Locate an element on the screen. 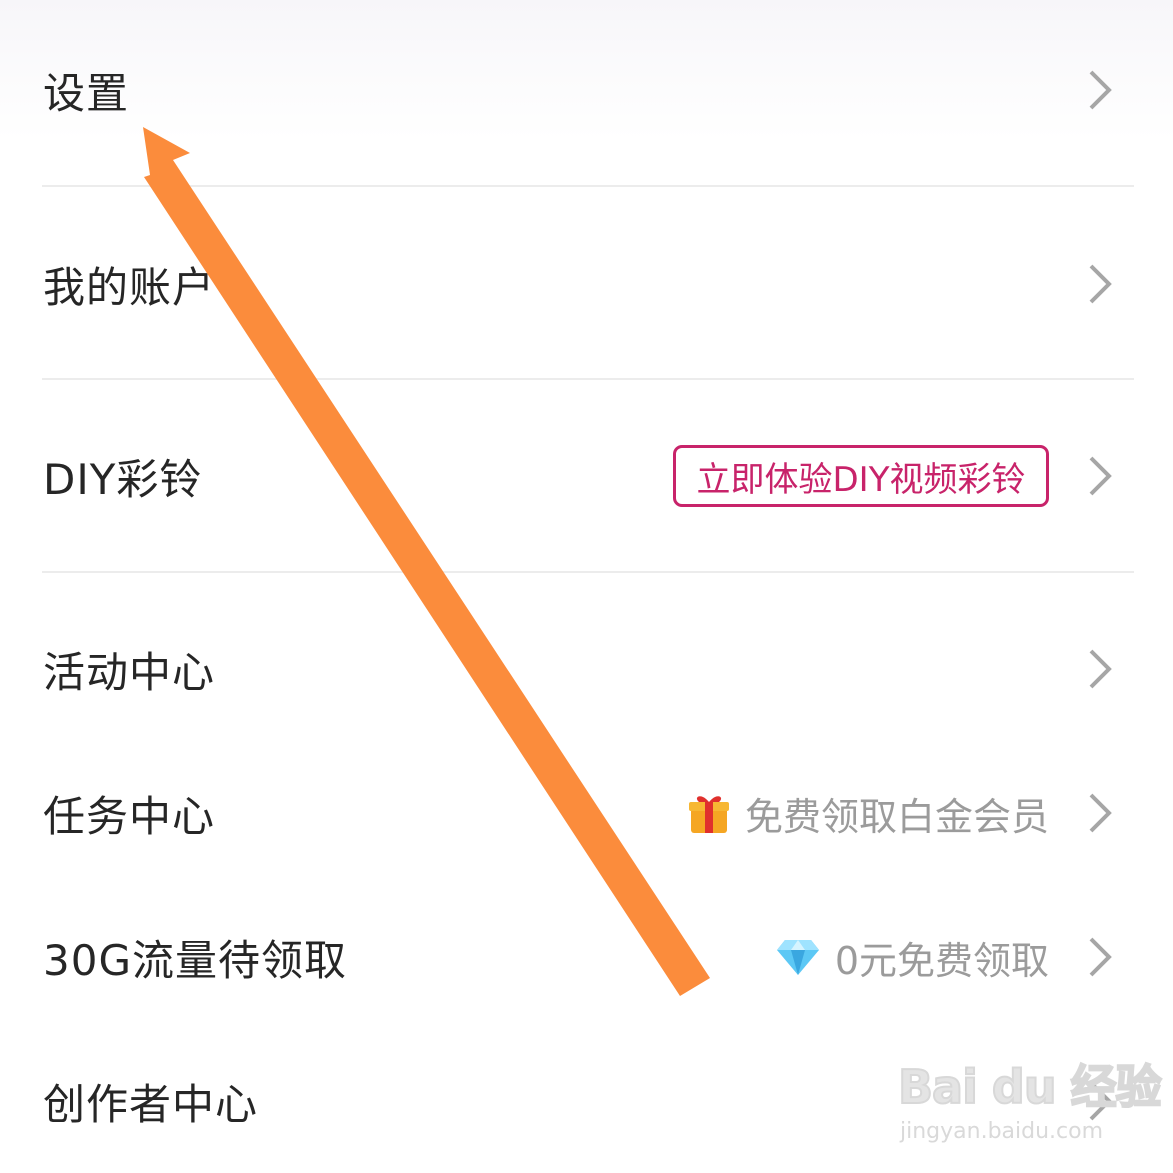 This screenshot has width=1173, height=1173. menu-item-label: 任务中心 is located at coordinates (129, 816).